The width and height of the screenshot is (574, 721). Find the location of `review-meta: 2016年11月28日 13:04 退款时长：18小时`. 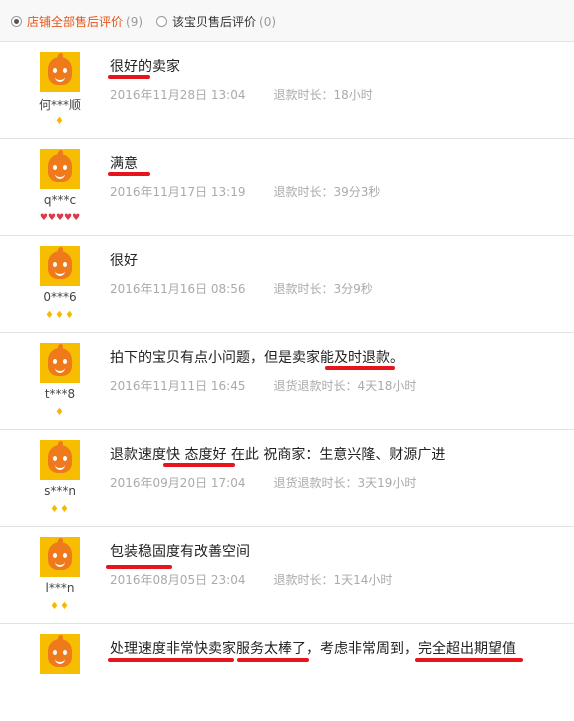

review-meta: 2016年11月28日 13:04 退款时长：18小时 is located at coordinates (241, 94).